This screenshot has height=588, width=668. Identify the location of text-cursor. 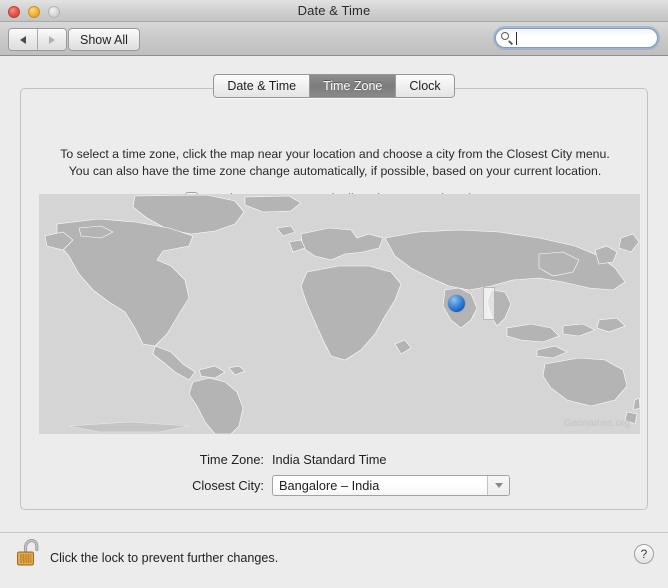
(516, 38).